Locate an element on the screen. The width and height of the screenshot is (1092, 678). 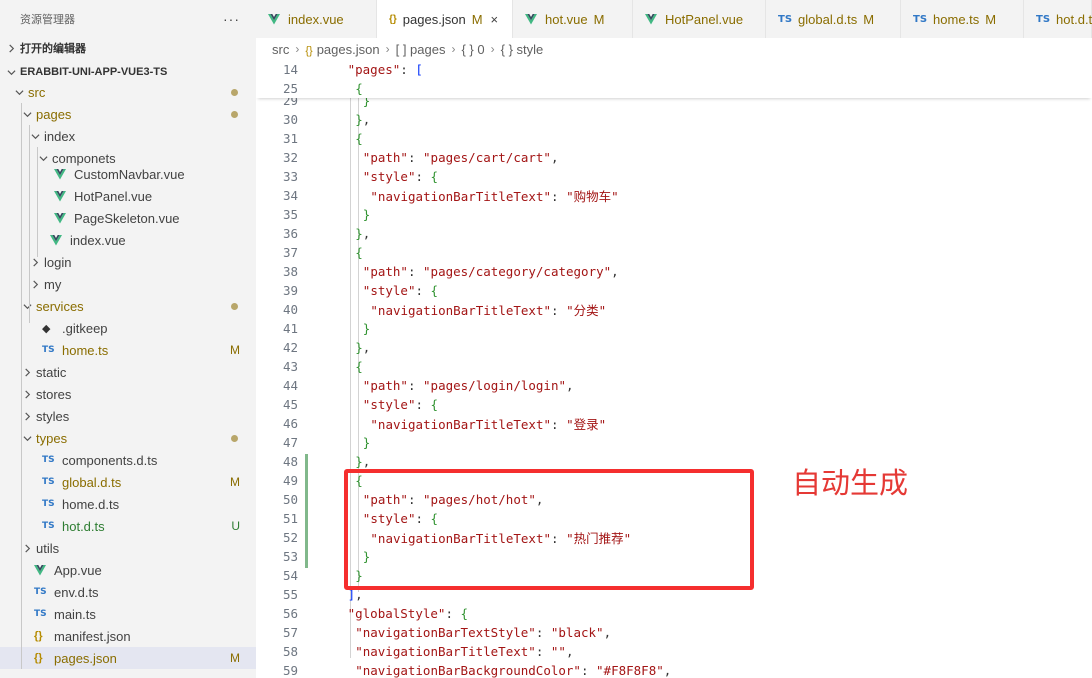
tree-folder: services is located at coordinates (128, 306).